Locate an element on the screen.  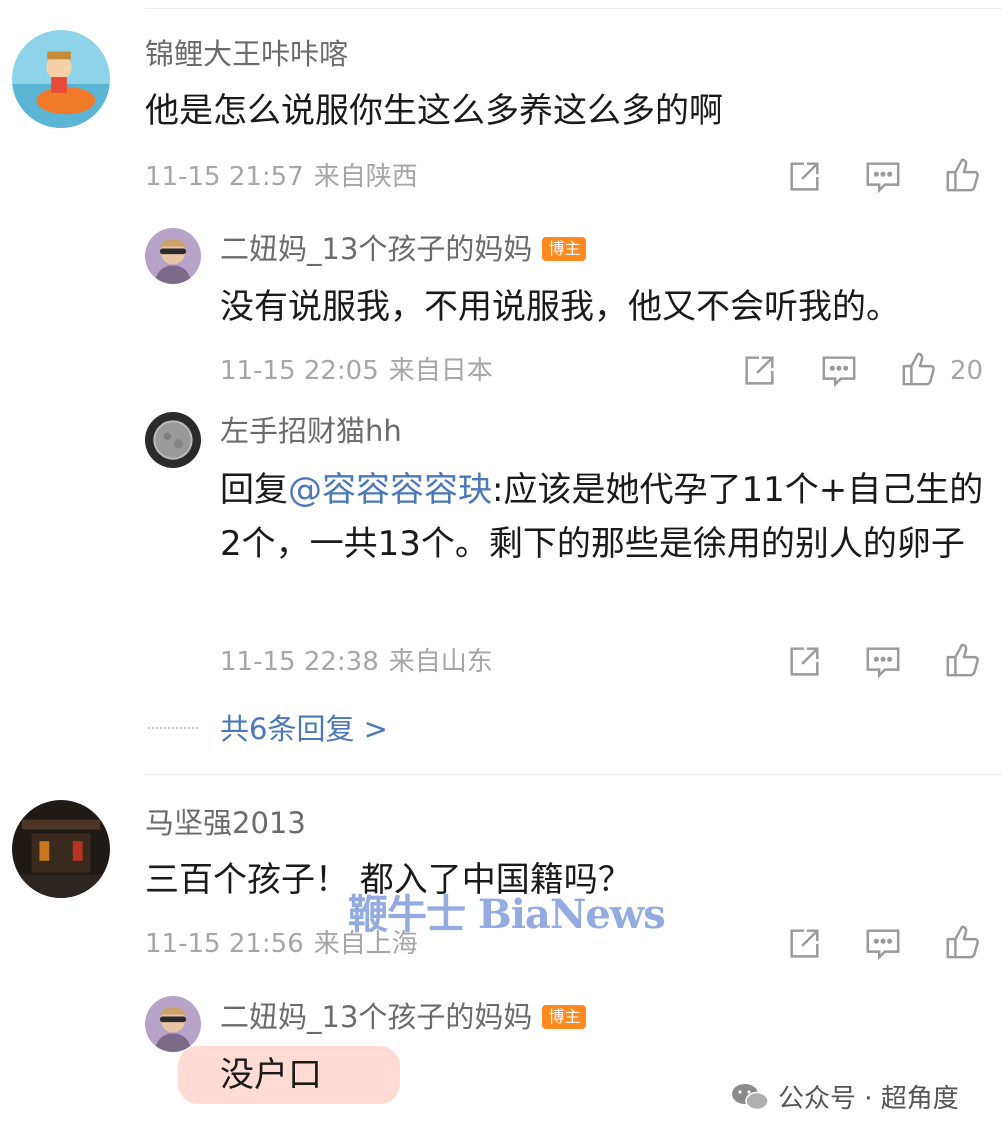
comment-text: 他是怎么说服你生这么多养这么多的啊 is located at coordinates (434, 111).